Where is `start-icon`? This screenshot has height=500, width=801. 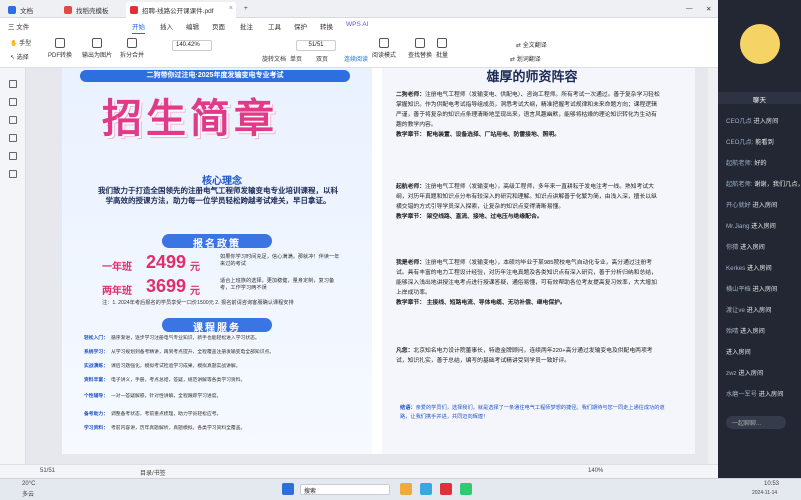
start-icon is located at coordinates (288, 489).